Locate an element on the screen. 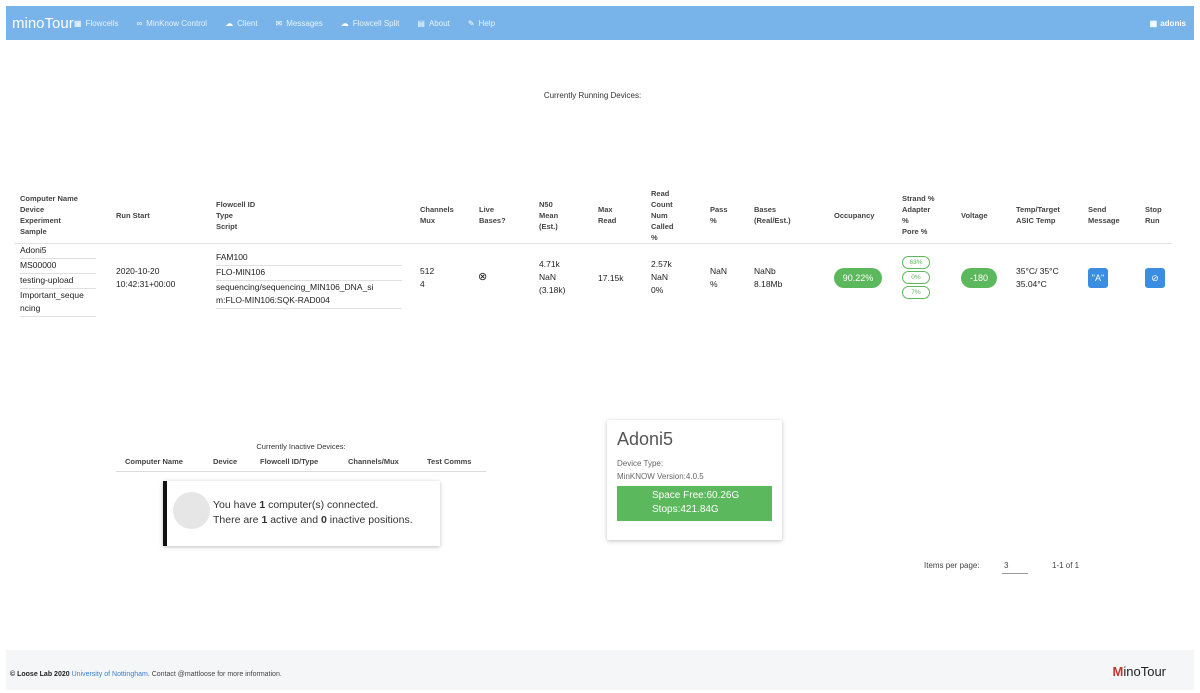 Image resolution: width=1200 pixels, height=693 pixels. minknow-version: MinKNOW Version:4.0.5 is located at coordinates (660, 476).